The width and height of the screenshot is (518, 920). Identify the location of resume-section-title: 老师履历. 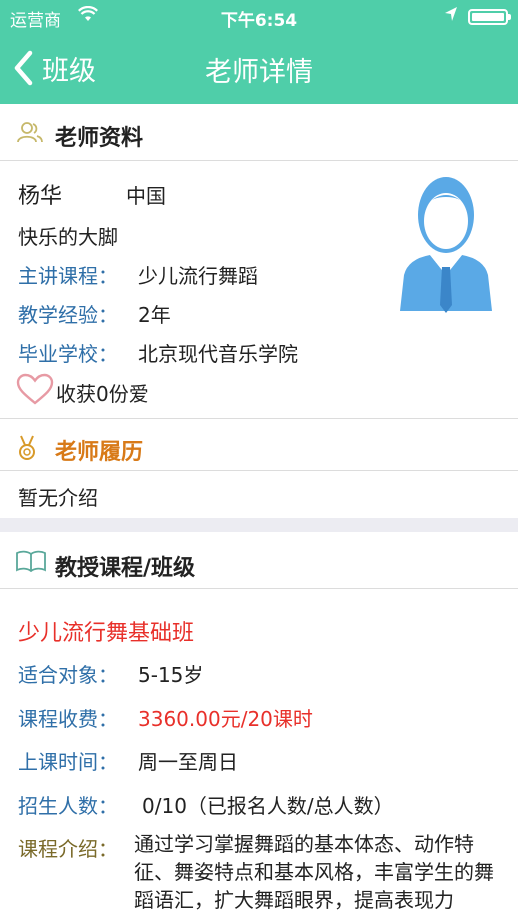
(99, 452).